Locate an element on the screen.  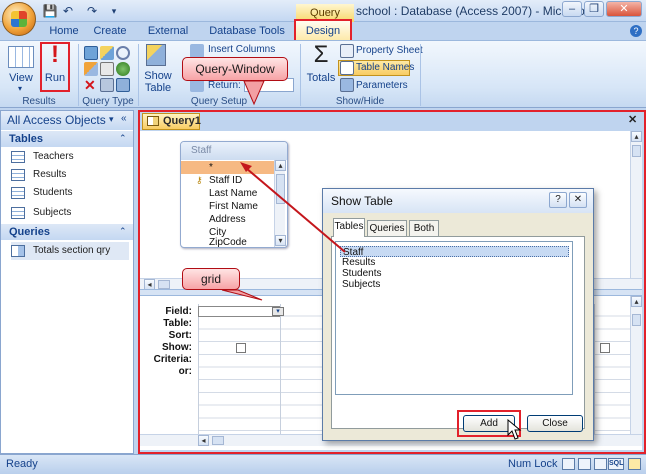
update-query-icon is located at coordinates (91, 69).